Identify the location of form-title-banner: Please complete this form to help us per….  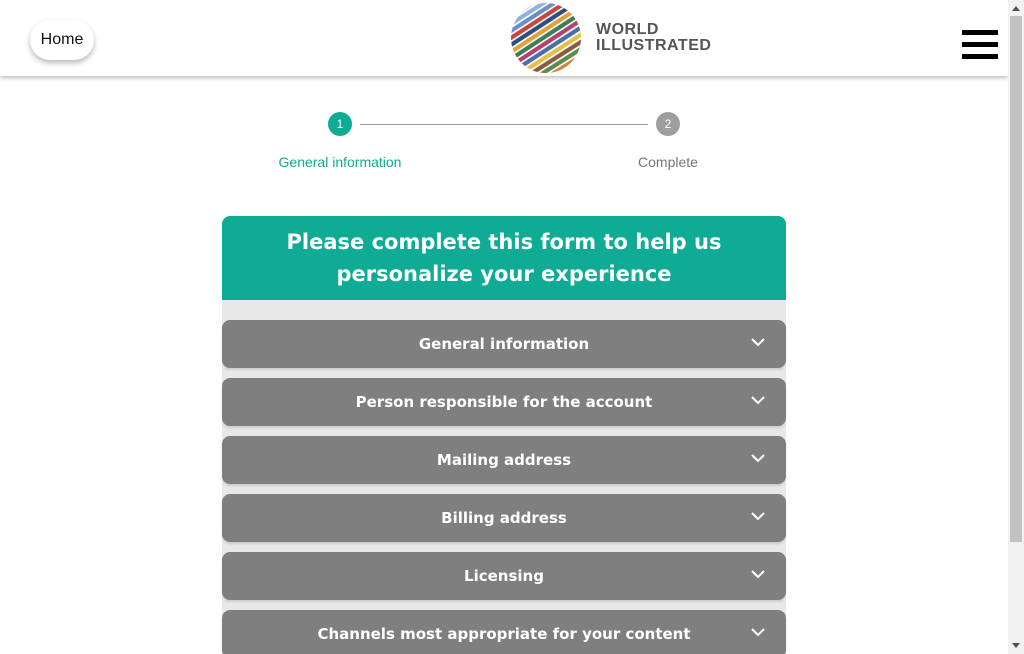
(504, 258).